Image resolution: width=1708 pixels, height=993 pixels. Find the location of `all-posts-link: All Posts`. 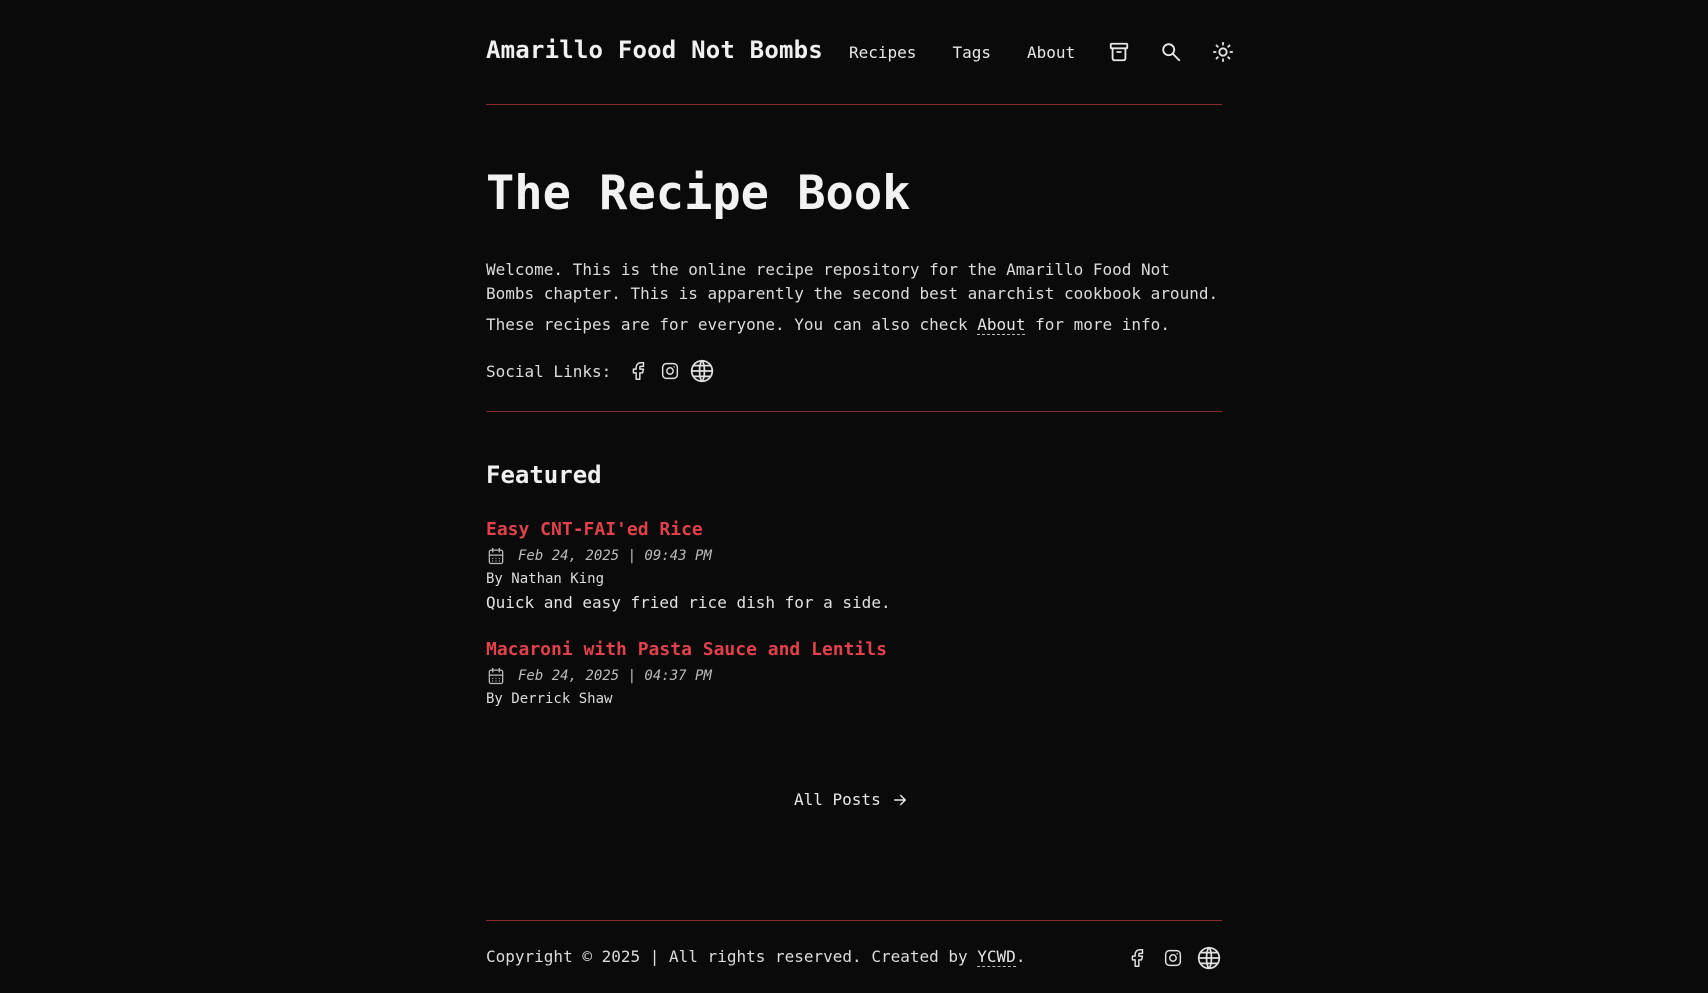

all-posts-link: All Posts is located at coordinates (851, 799).